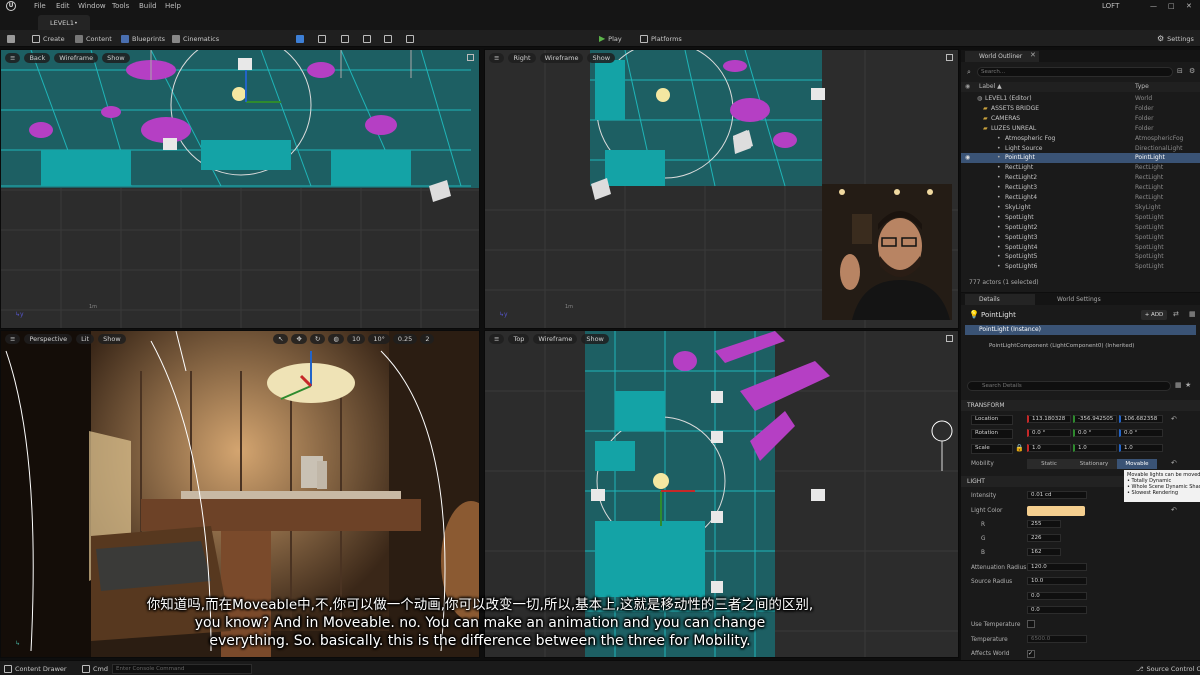 This screenshot has height=675, width=1200. I want to click on visibility-eye-icon: ◉, so click(967, 158).